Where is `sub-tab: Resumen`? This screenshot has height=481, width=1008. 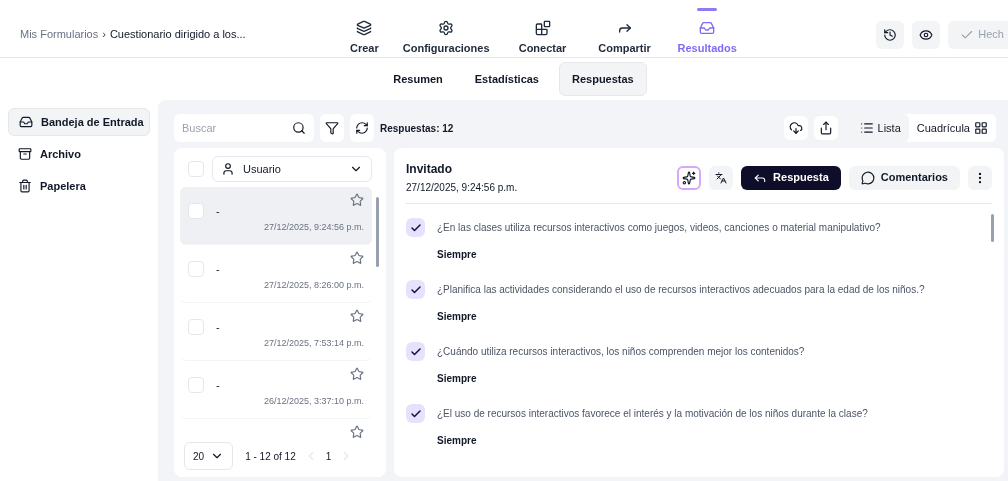
sub-tab: Resumen is located at coordinates (418, 79).